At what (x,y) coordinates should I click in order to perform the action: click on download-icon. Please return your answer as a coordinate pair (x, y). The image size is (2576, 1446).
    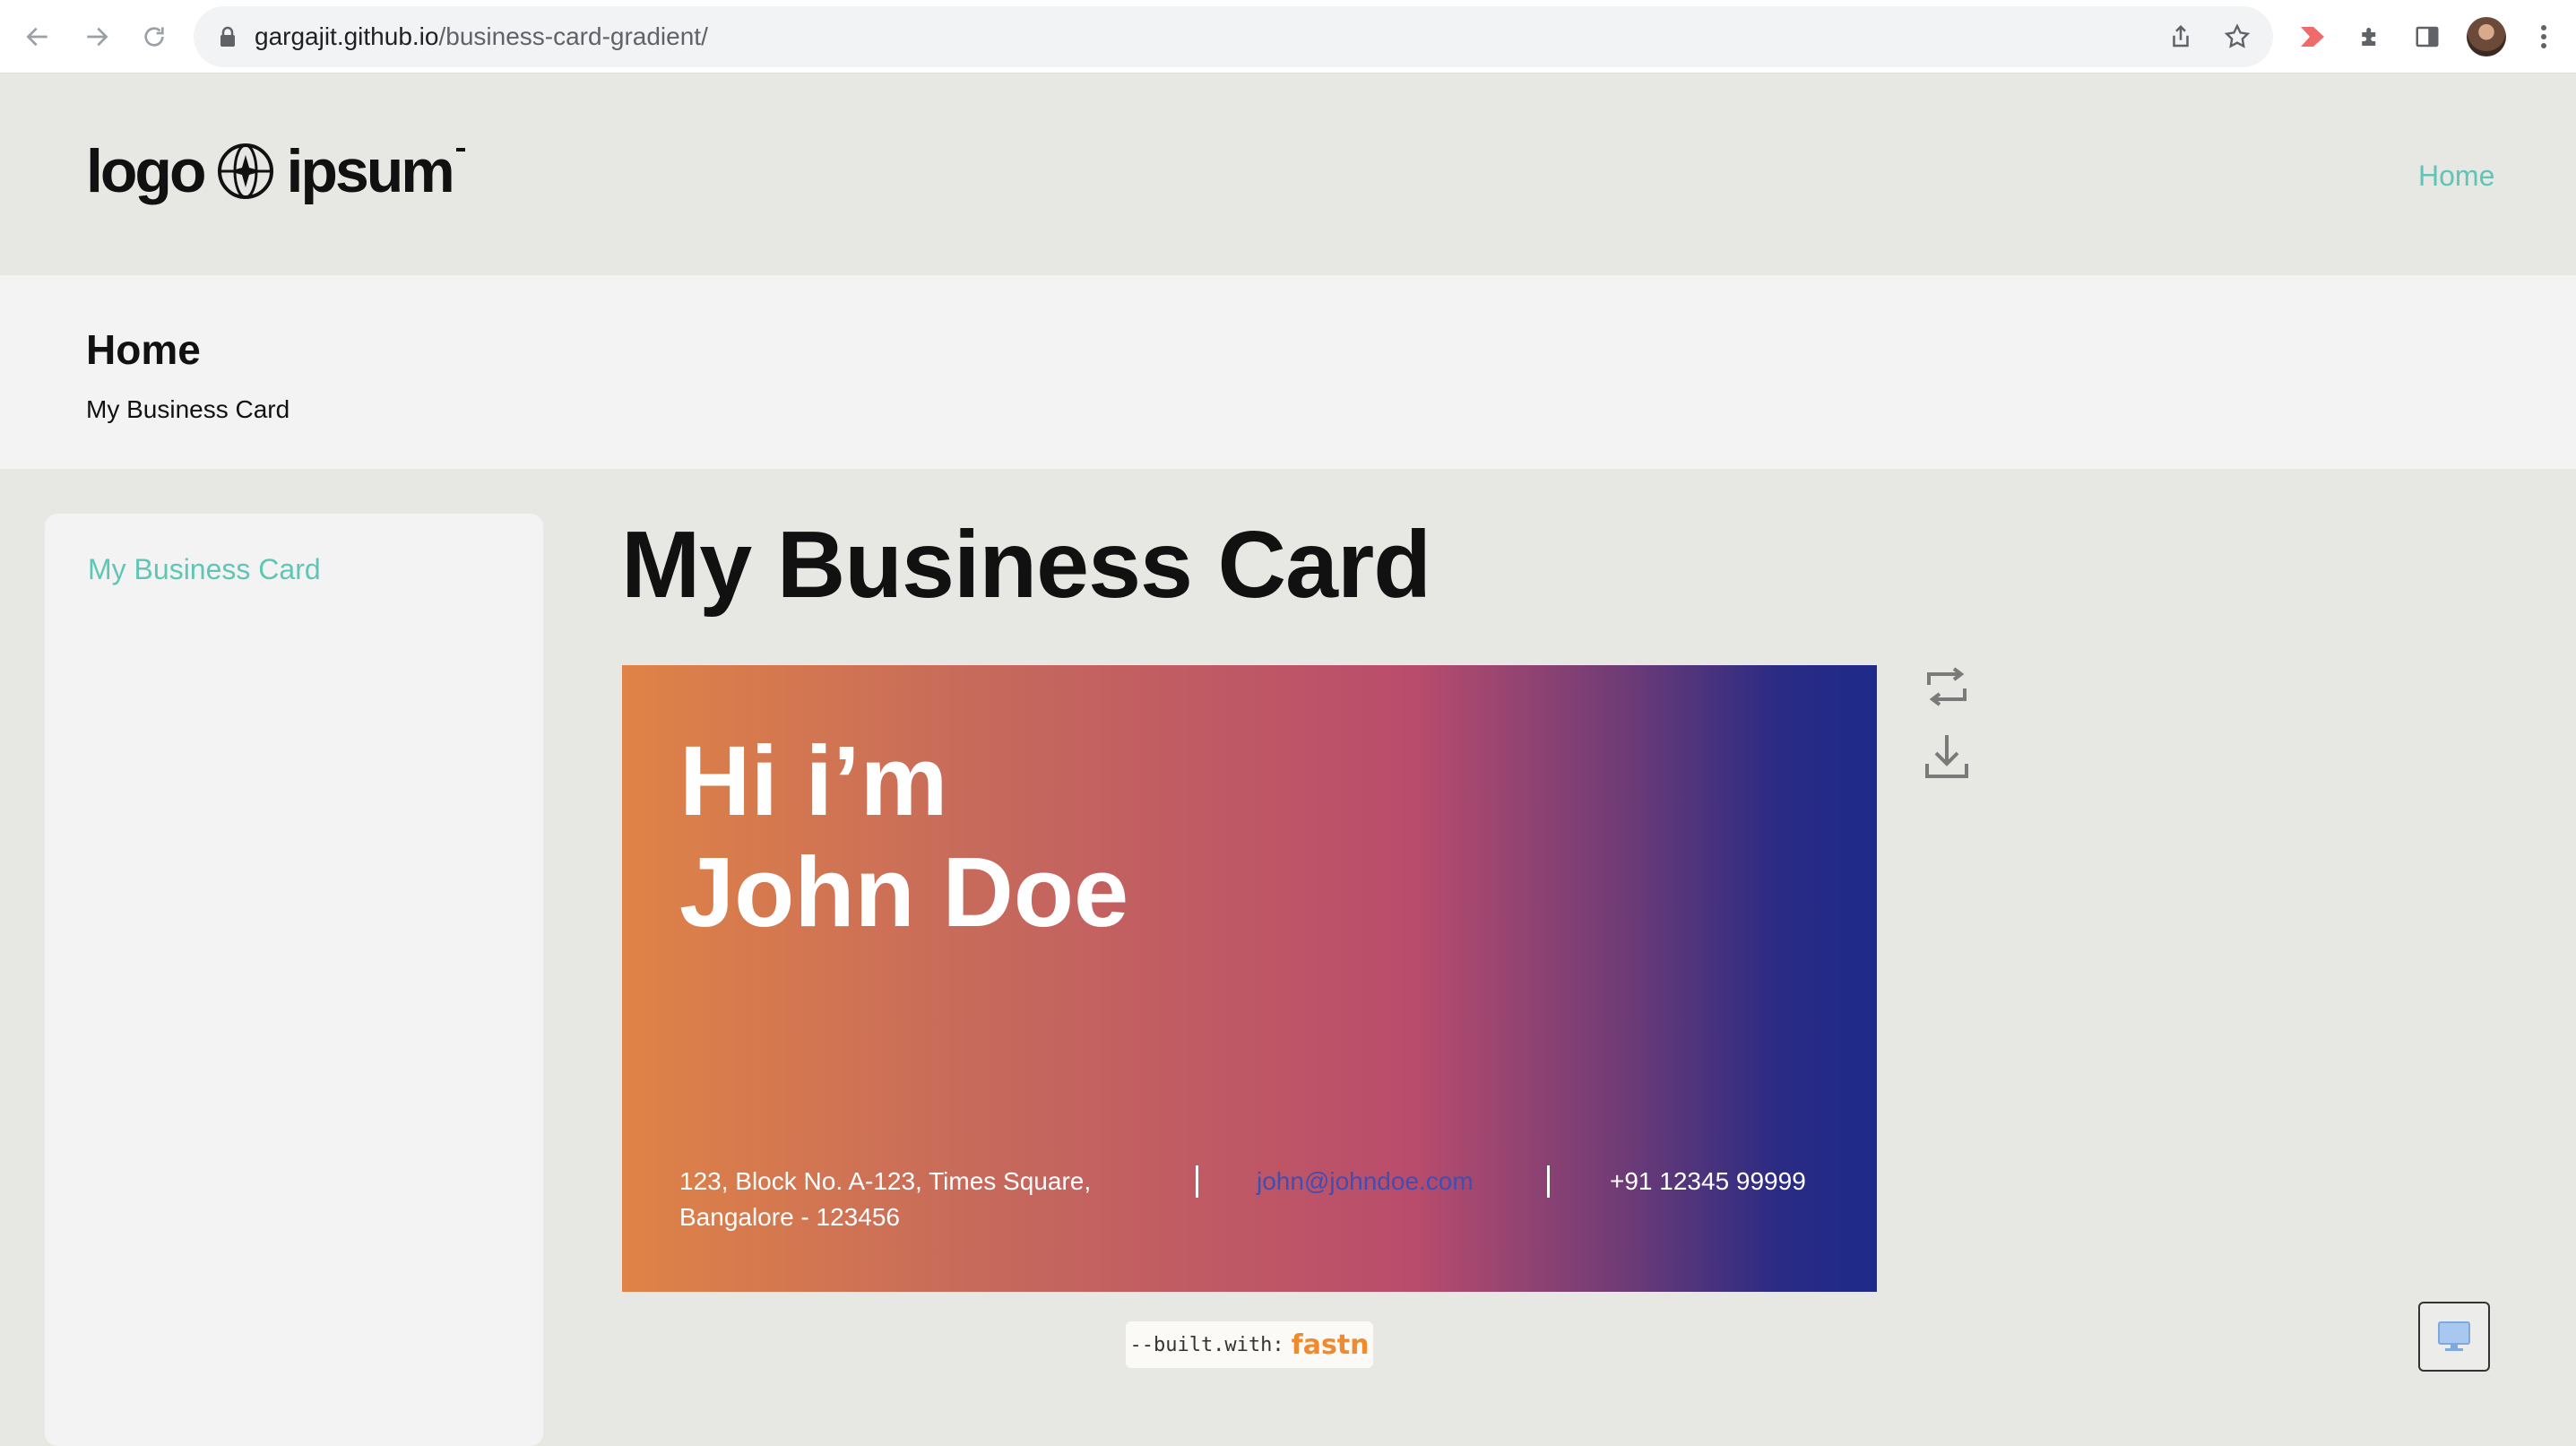
    Looking at the image, I should click on (1947, 757).